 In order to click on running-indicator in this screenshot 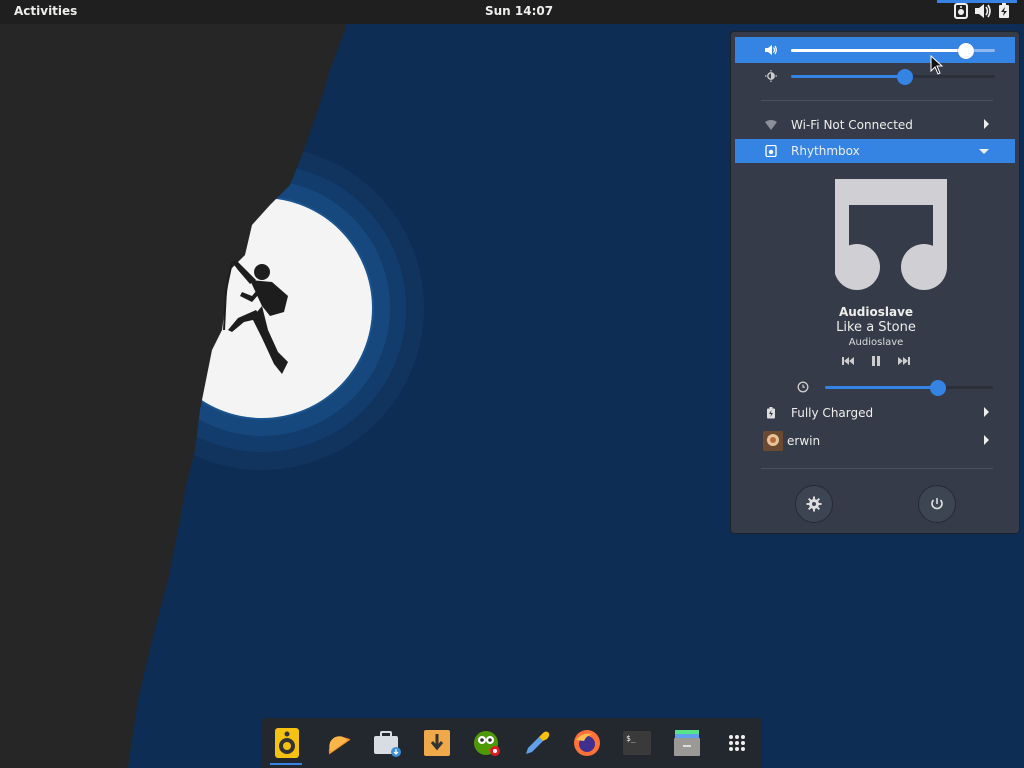, I will do `click(286, 764)`.